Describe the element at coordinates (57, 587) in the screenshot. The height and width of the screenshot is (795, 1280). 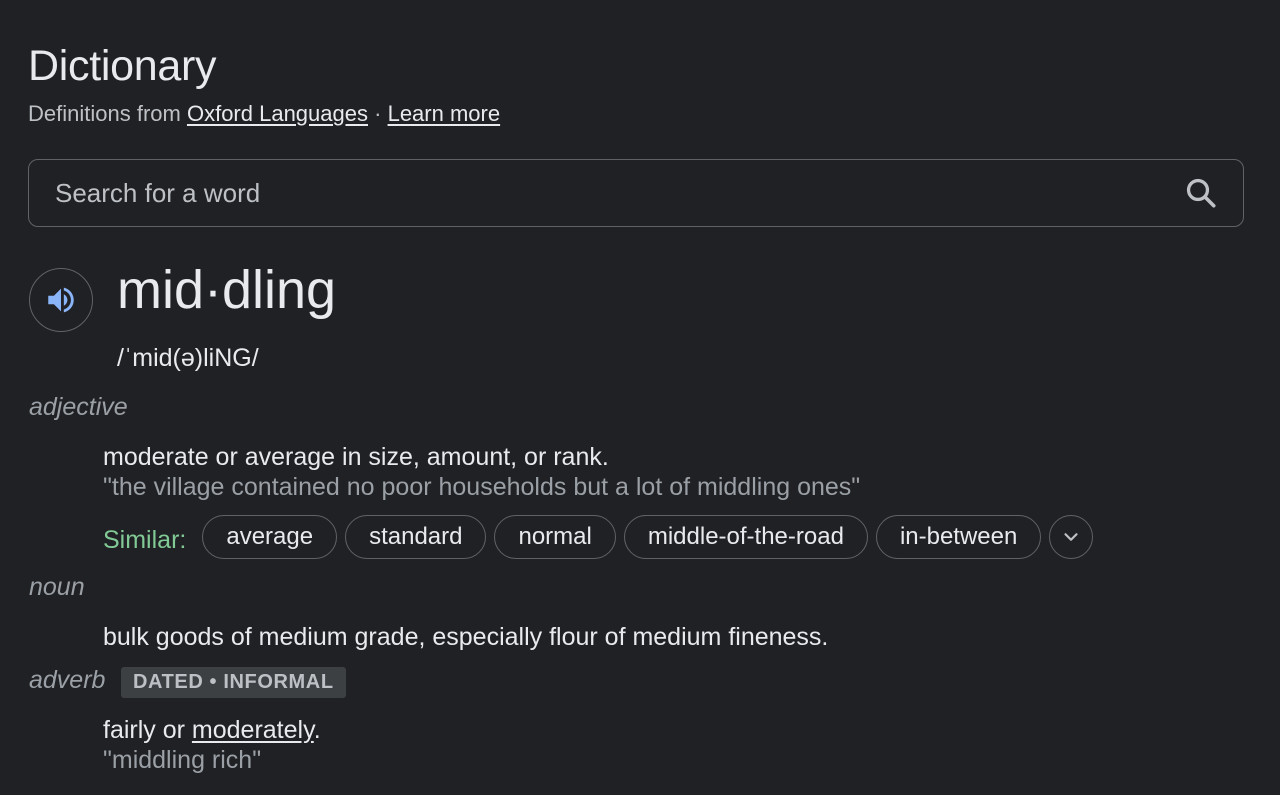
I see `part-of-speech-noun: noun` at that location.